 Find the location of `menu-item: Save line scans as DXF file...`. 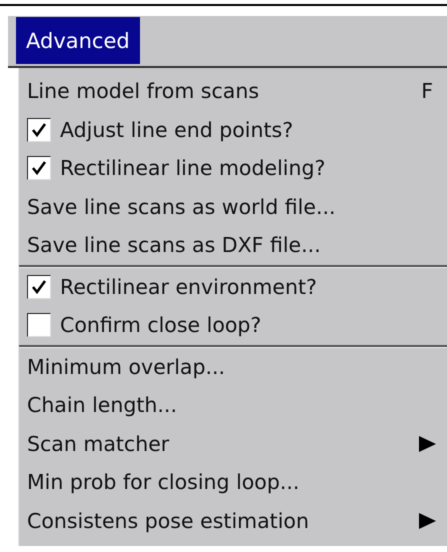

menu-item: Save line scans as DXF file... is located at coordinates (233, 245).